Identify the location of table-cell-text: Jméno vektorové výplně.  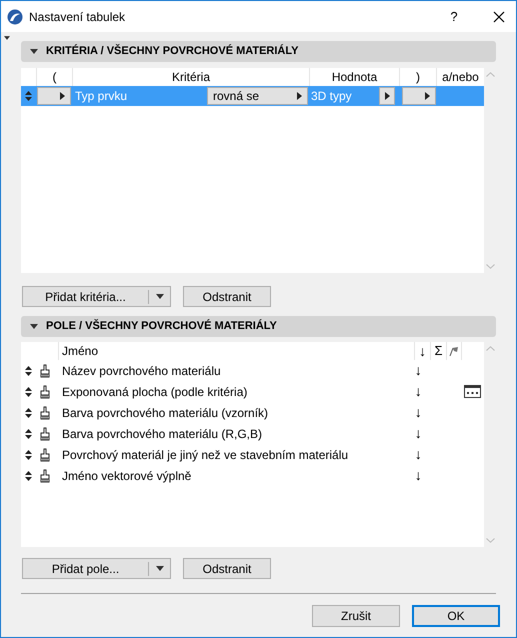
(126, 476).